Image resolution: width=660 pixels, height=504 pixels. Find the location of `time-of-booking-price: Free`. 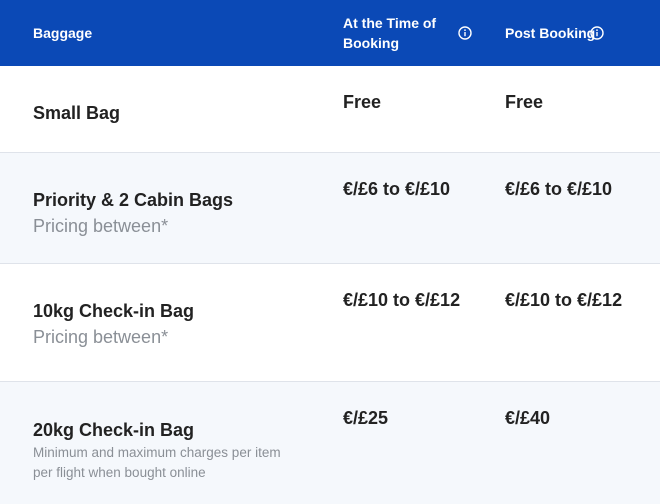

time-of-booking-price: Free is located at coordinates (362, 102).